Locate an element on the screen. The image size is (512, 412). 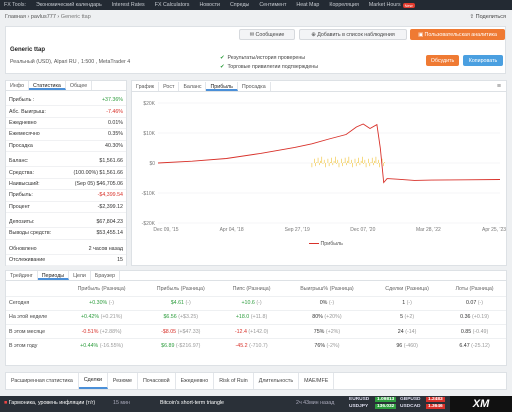
analytics-label: Пользовательская аналитика is located at coordinates (460, 34).